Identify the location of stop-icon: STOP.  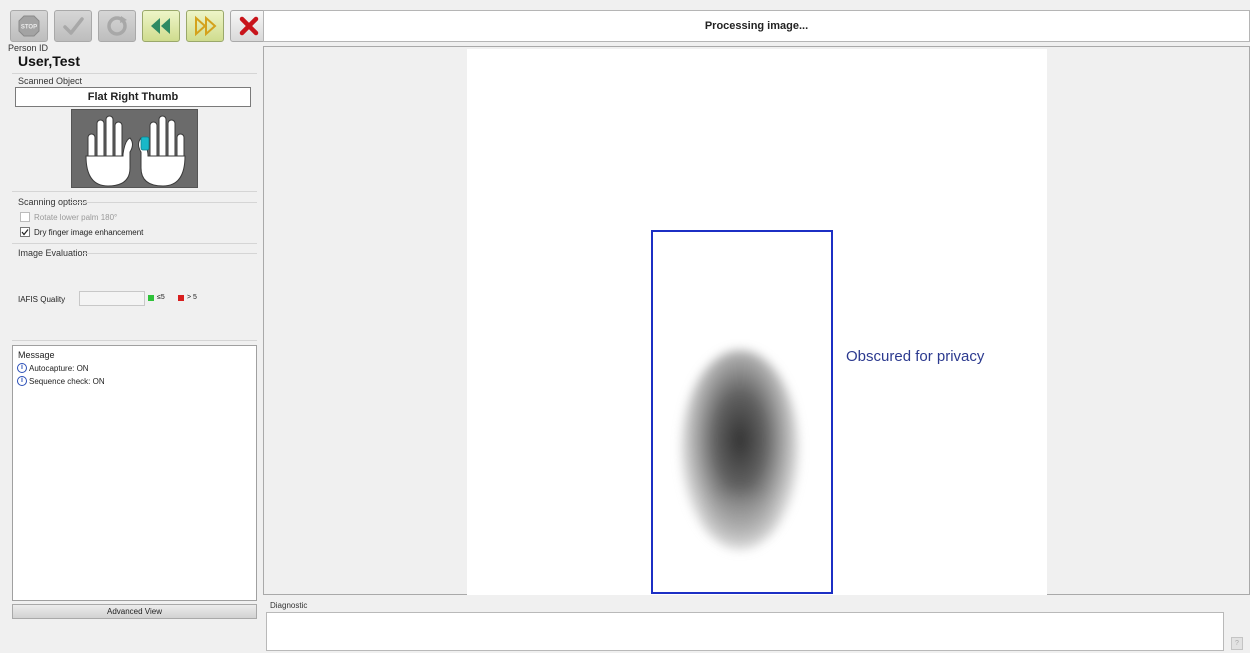
(29, 26).